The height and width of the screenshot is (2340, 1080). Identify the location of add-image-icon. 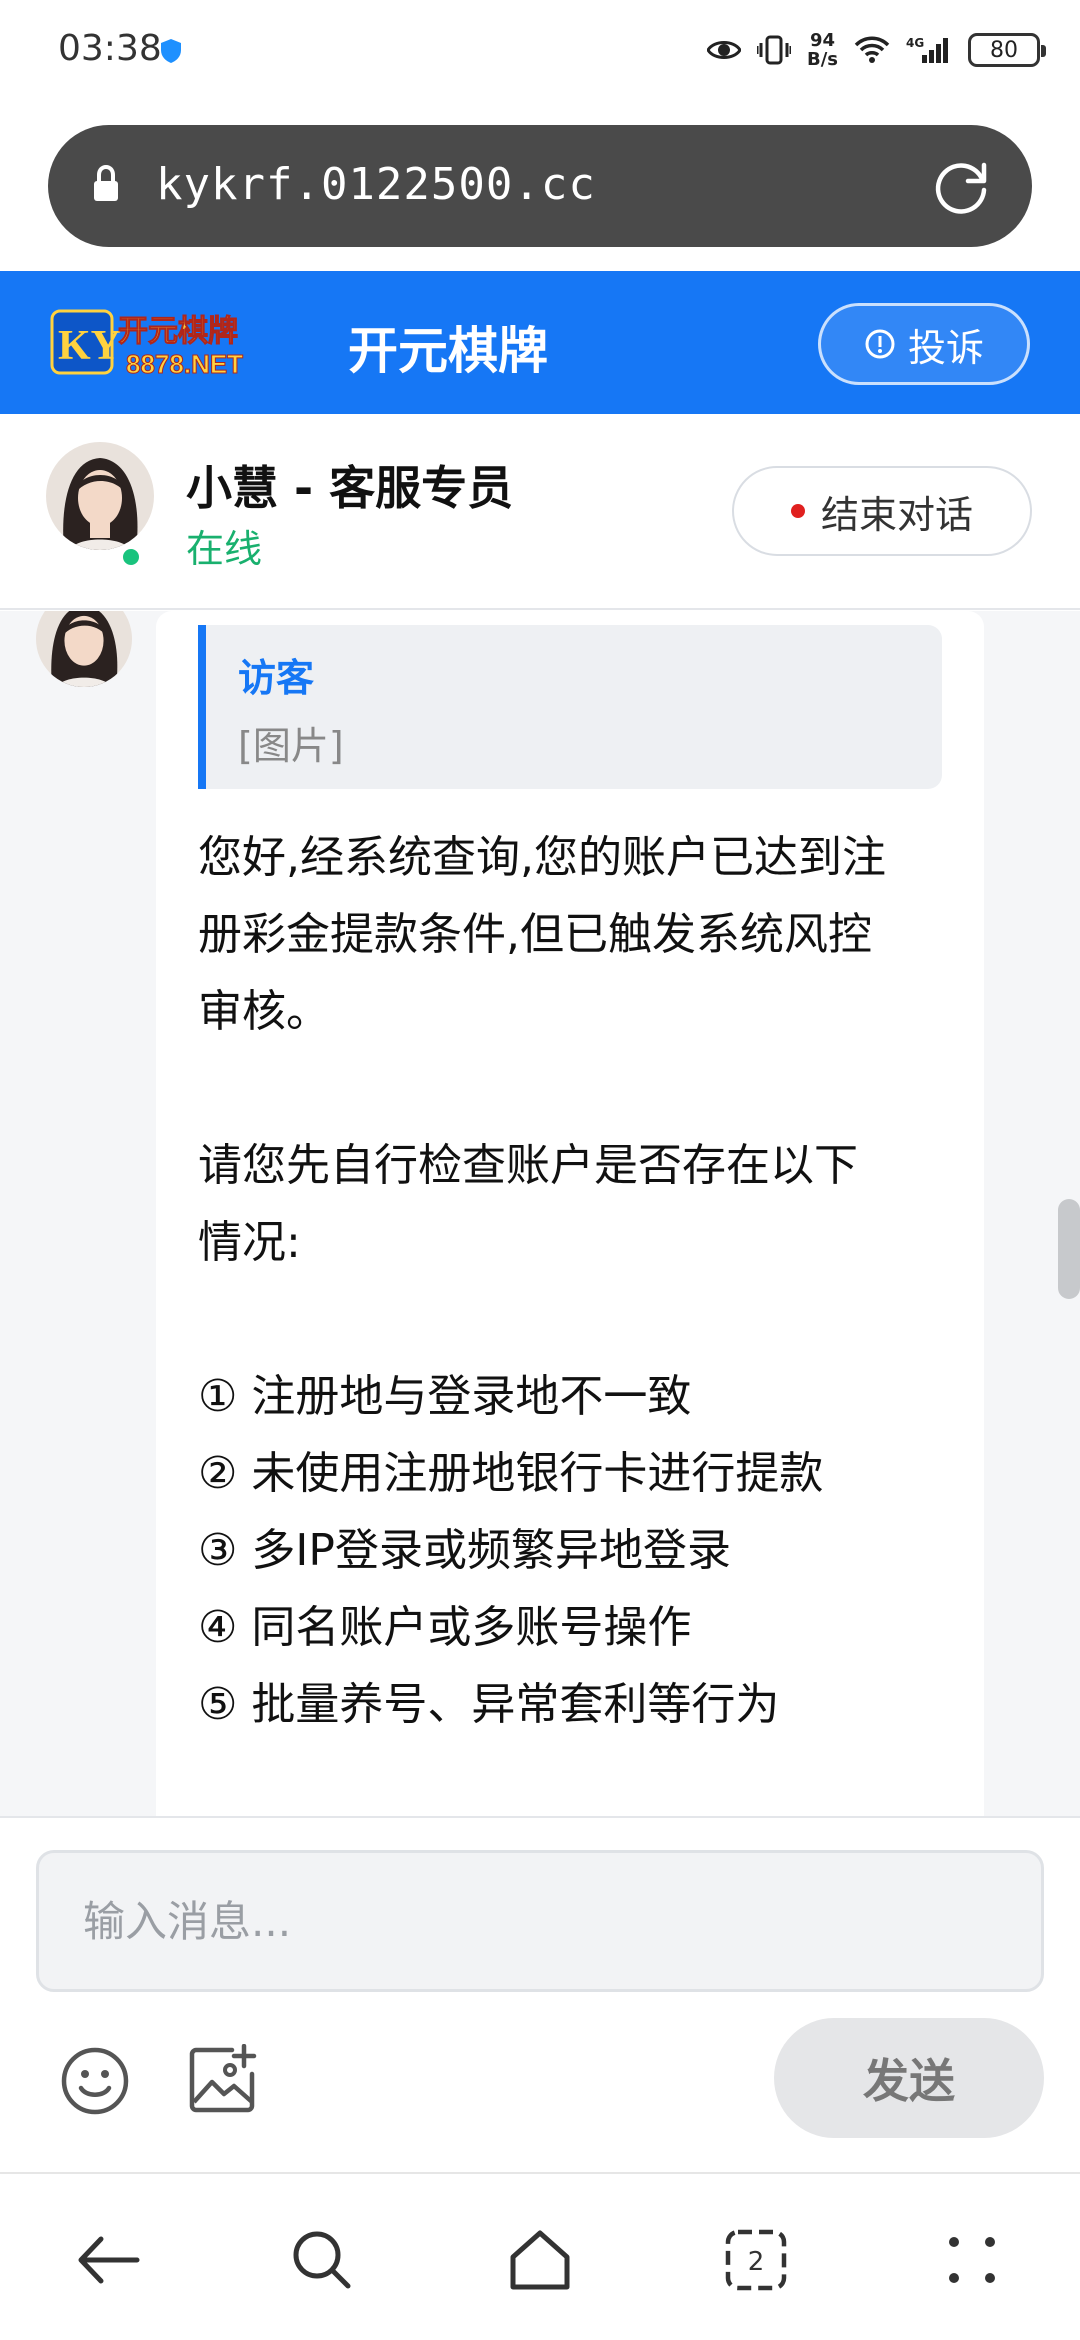
(223, 2079).